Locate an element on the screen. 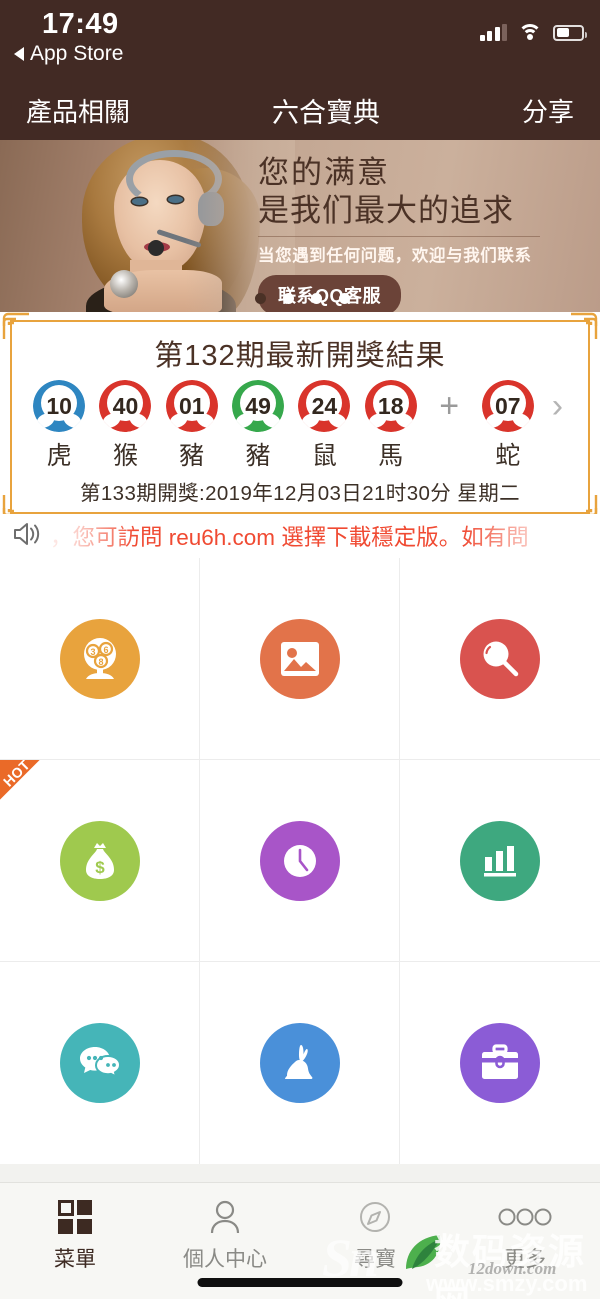 The width and height of the screenshot is (600, 1299). speaker-icon is located at coordinates (27, 536).